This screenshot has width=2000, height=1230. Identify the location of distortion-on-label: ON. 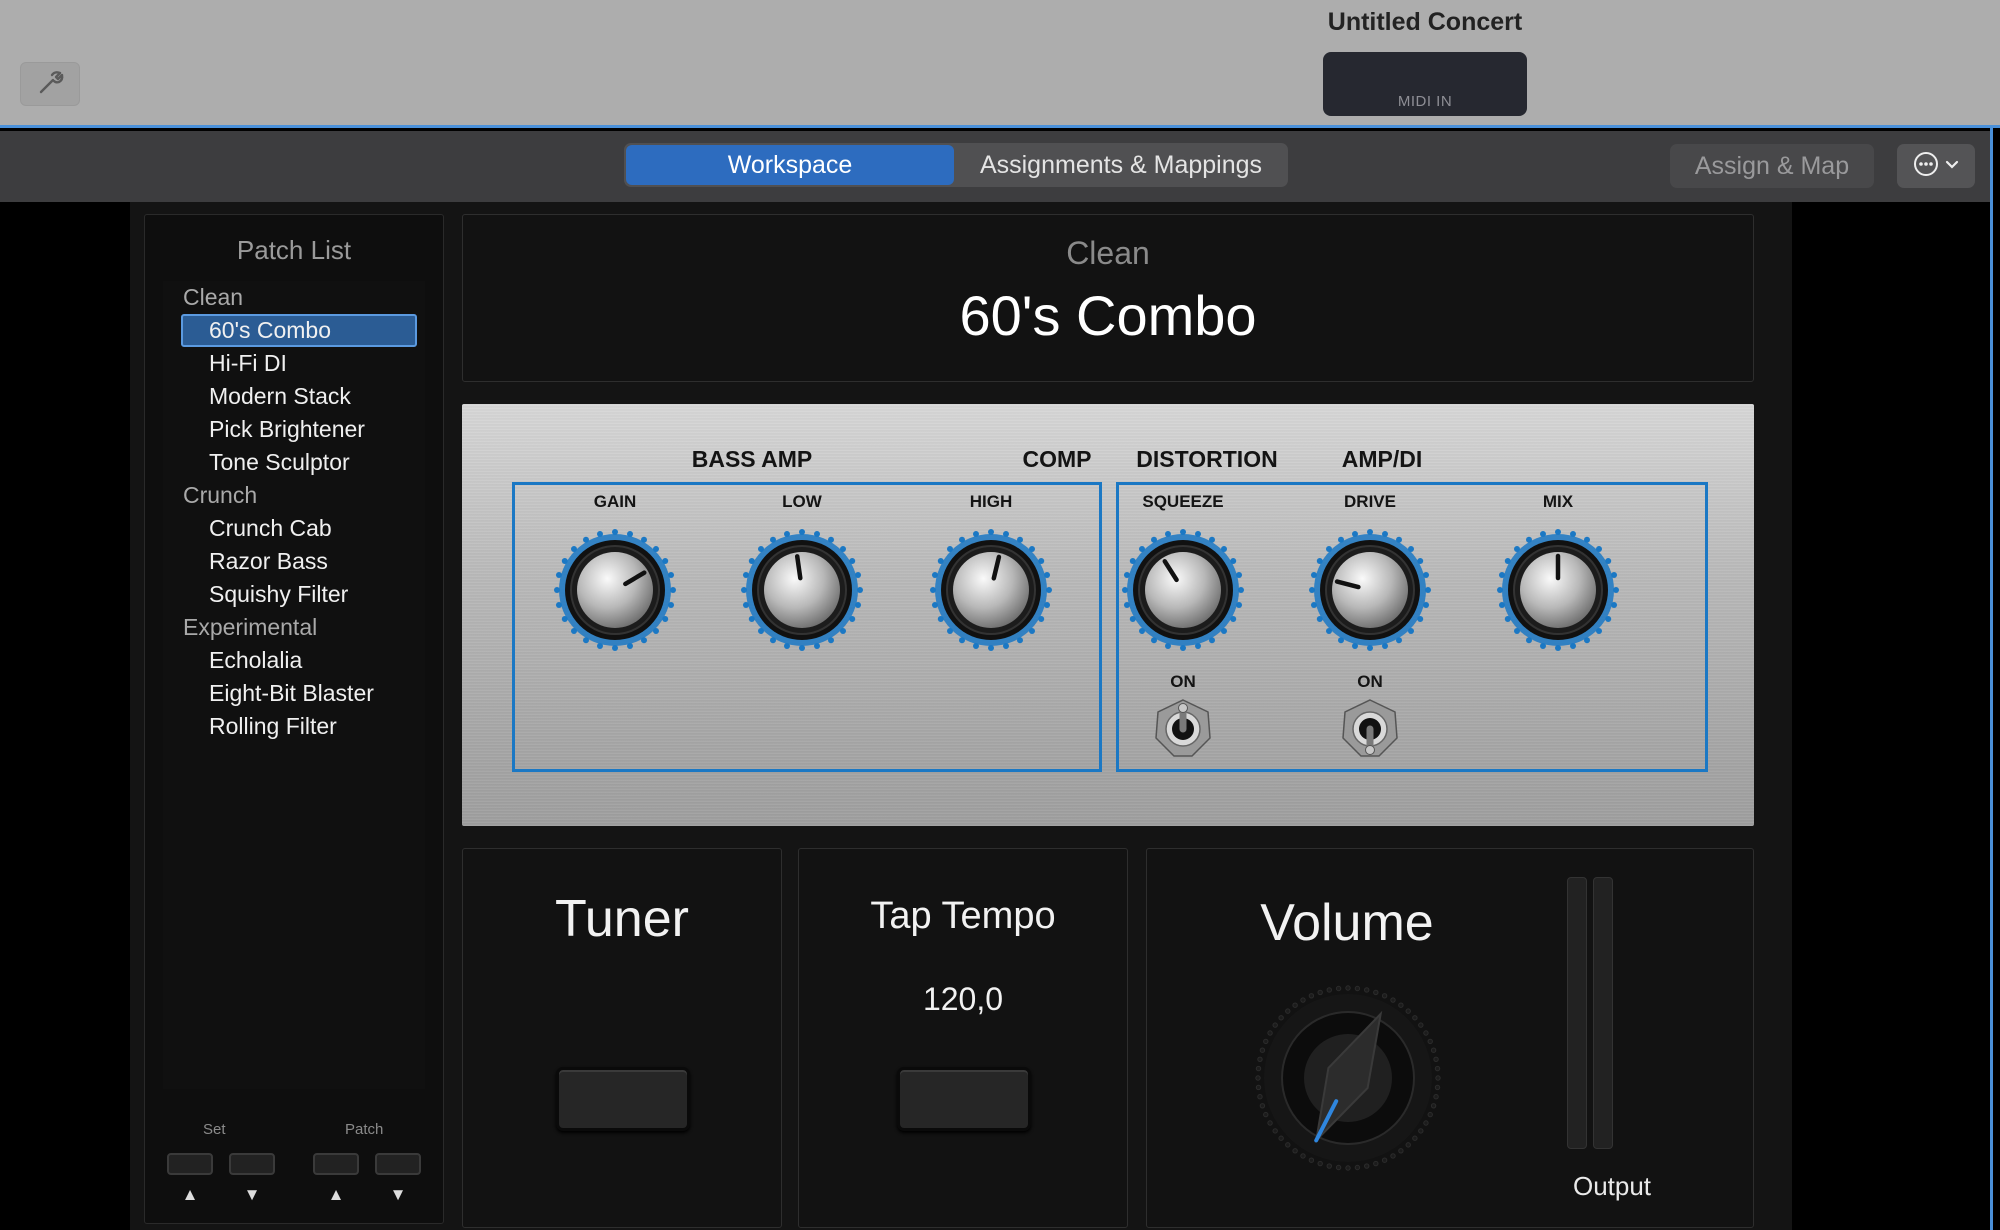
(1370, 681).